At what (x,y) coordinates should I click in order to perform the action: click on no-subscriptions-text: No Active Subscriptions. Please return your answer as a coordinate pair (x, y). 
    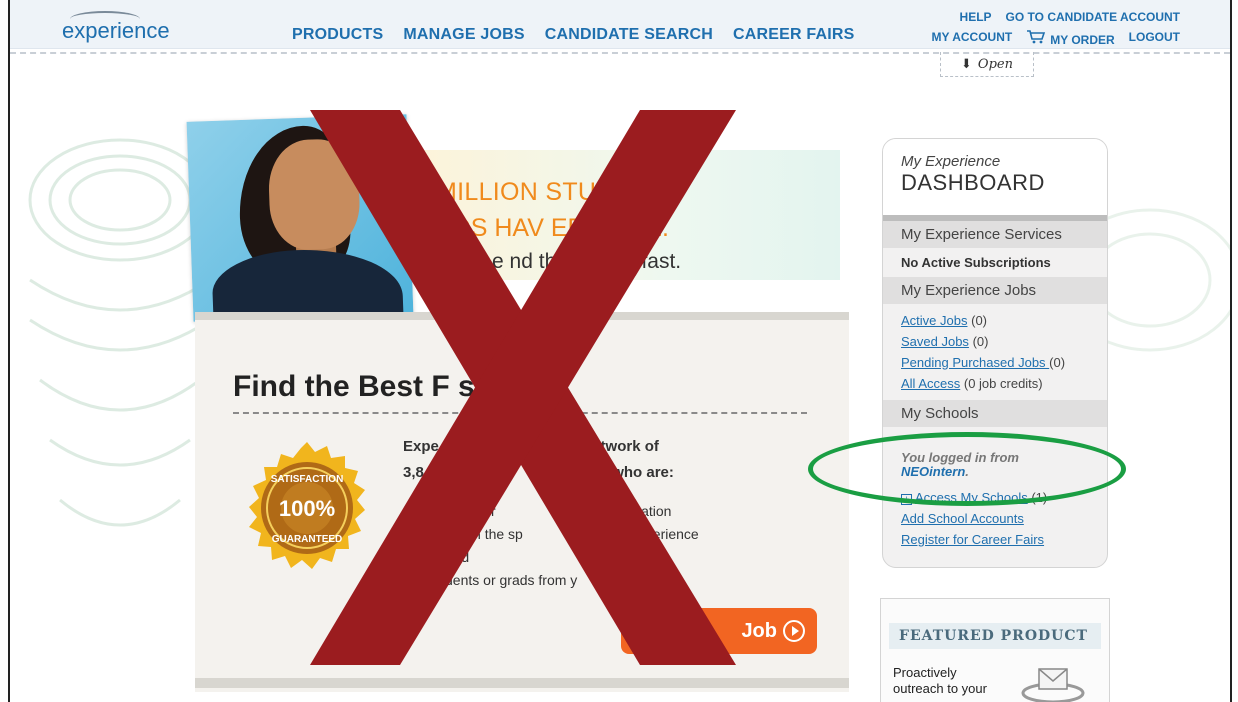
    Looking at the image, I should click on (976, 262).